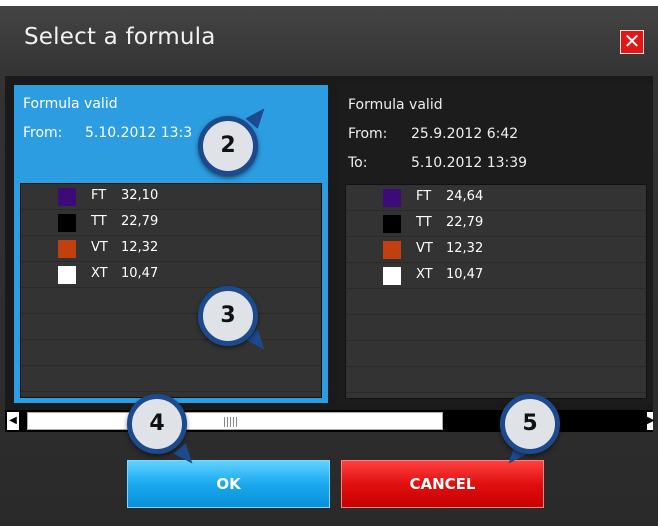  What do you see at coordinates (530, 424) in the screenshot?
I see `callout-badge-5: 5` at bounding box center [530, 424].